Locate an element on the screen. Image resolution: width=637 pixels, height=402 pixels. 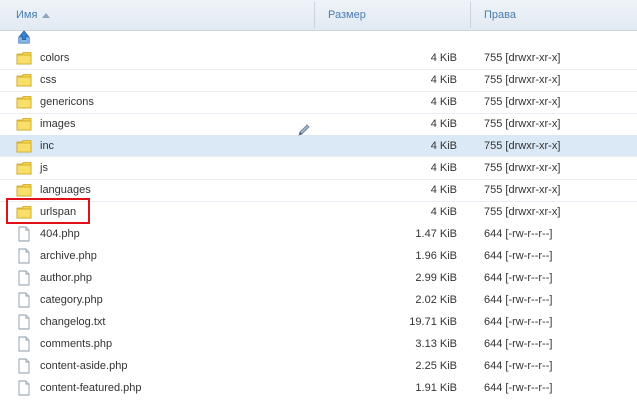
column-header-name: Имя is located at coordinates (165, 15).